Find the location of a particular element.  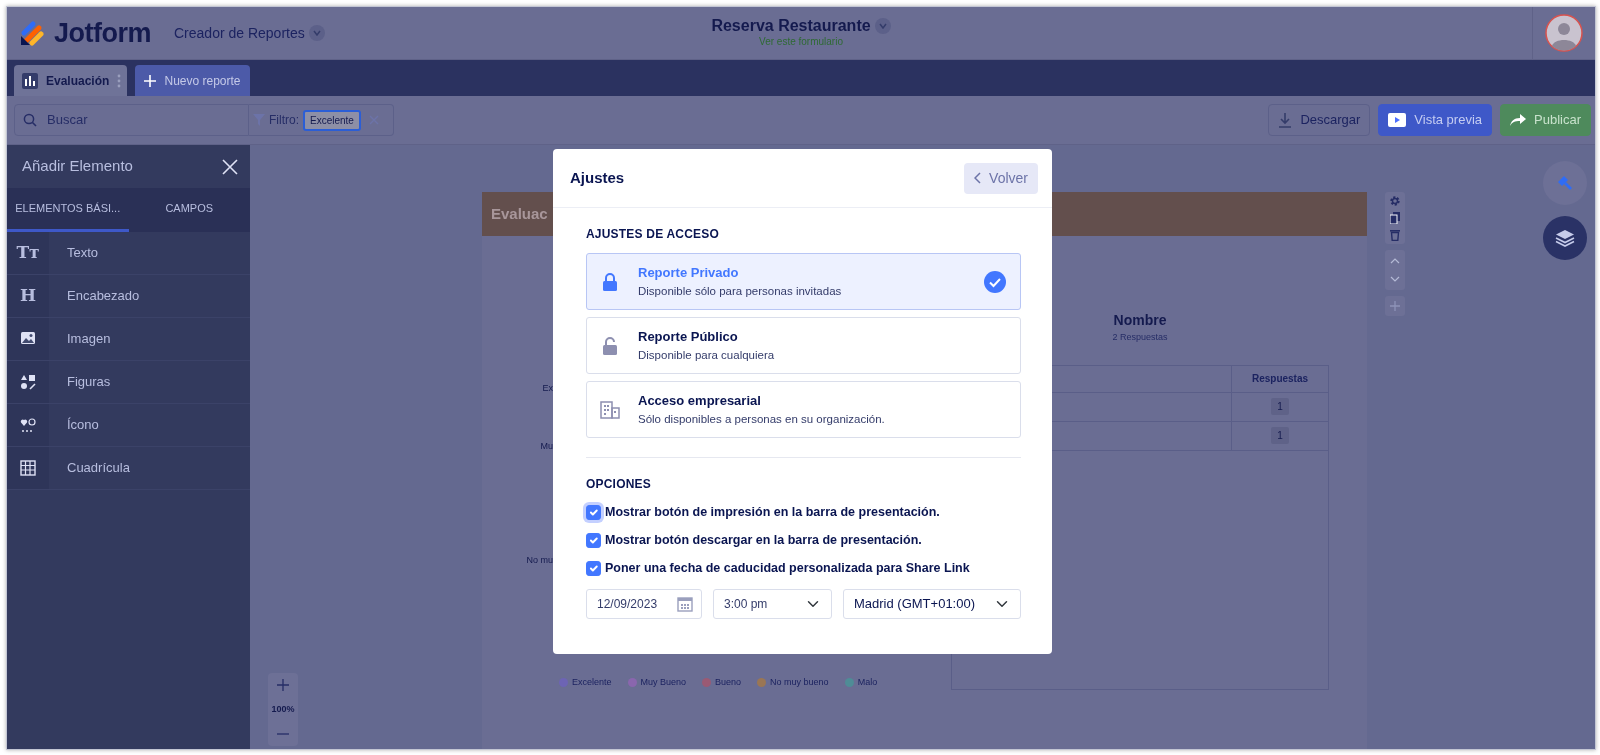

timezone-select: Madrid (GMT+01:00) is located at coordinates (932, 604).